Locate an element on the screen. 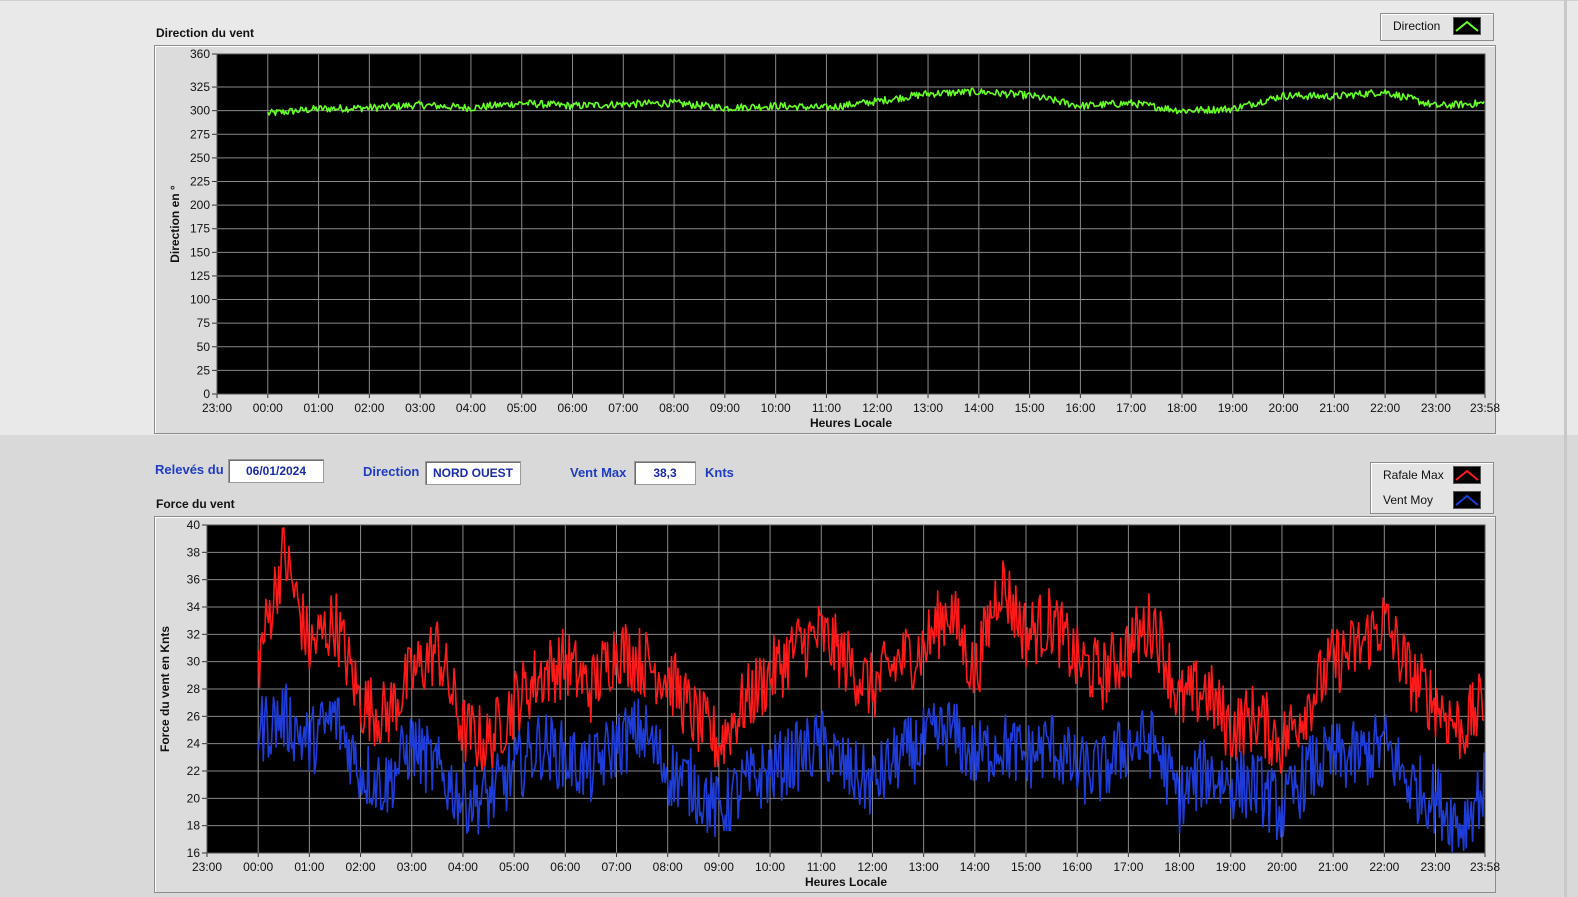  legend-swatch-direction-icon is located at coordinates (1467, 26).